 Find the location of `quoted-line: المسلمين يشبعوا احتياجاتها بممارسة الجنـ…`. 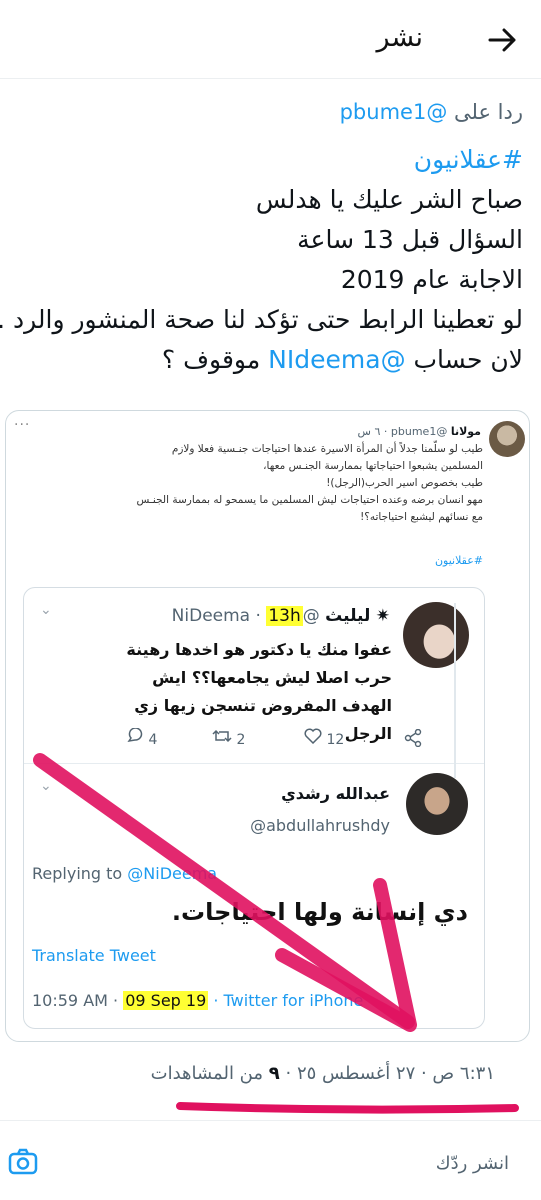

quoted-line: المسلمين يشبعوا احتياجاتها بممارسة الجنـ… is located at coordinates (373, 466).